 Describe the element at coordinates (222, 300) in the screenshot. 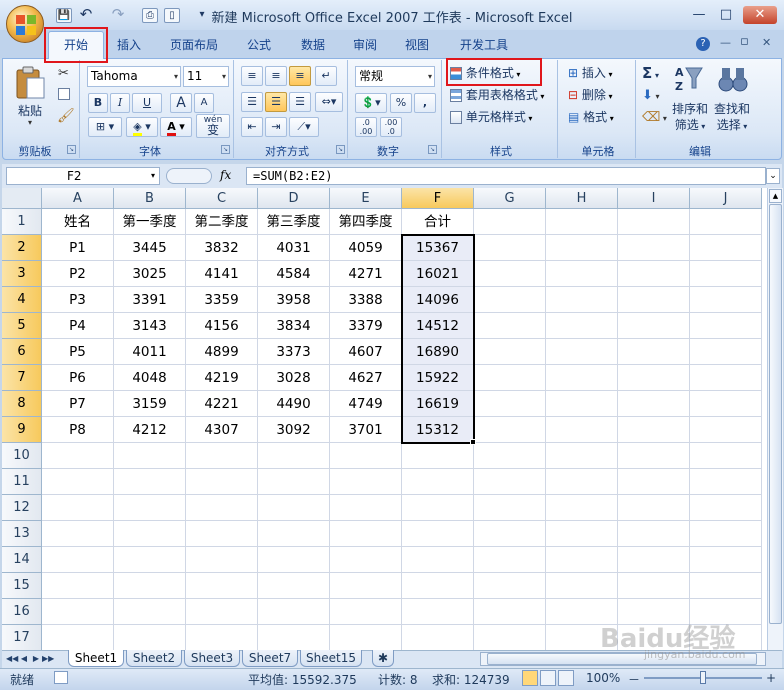

I see `cell-c4: 3359` at that location.